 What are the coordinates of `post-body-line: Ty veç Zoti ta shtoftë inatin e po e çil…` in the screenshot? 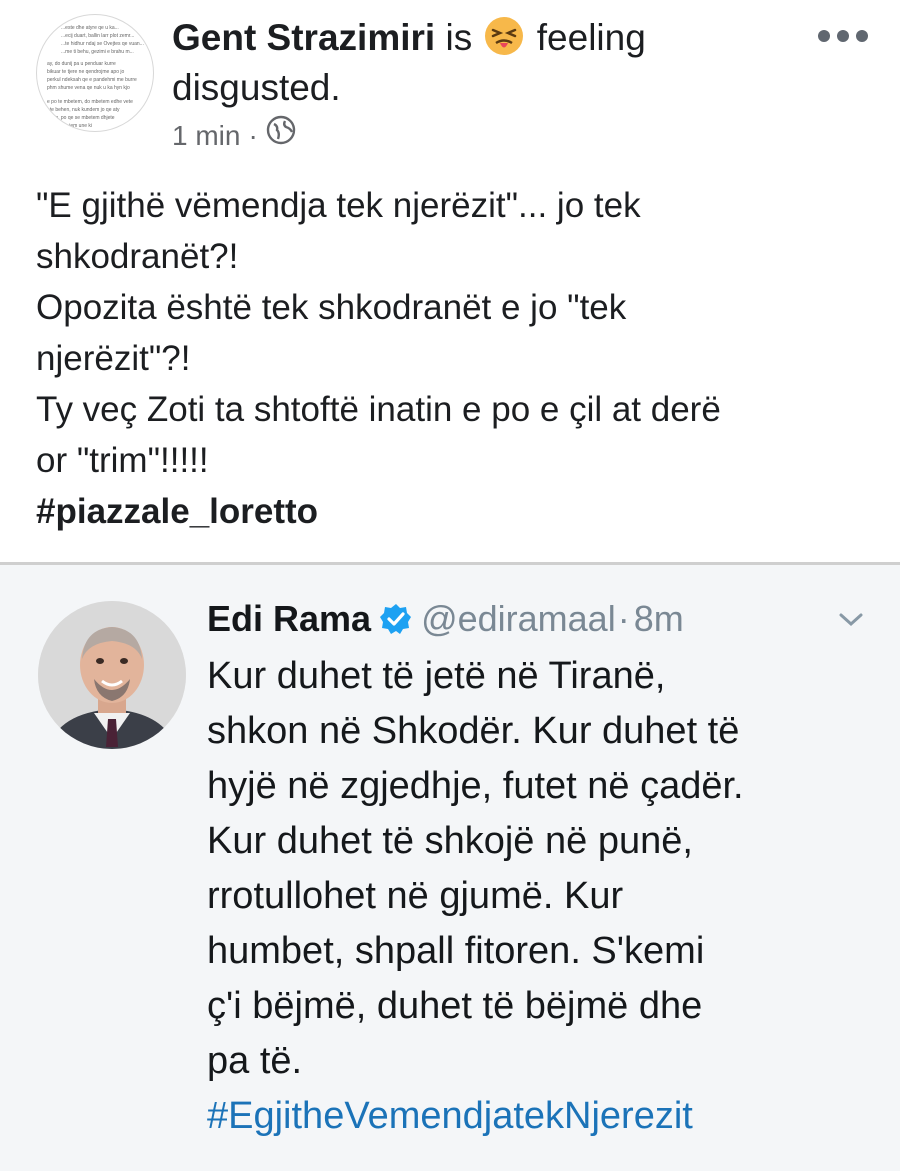 It's located at (378, 409).